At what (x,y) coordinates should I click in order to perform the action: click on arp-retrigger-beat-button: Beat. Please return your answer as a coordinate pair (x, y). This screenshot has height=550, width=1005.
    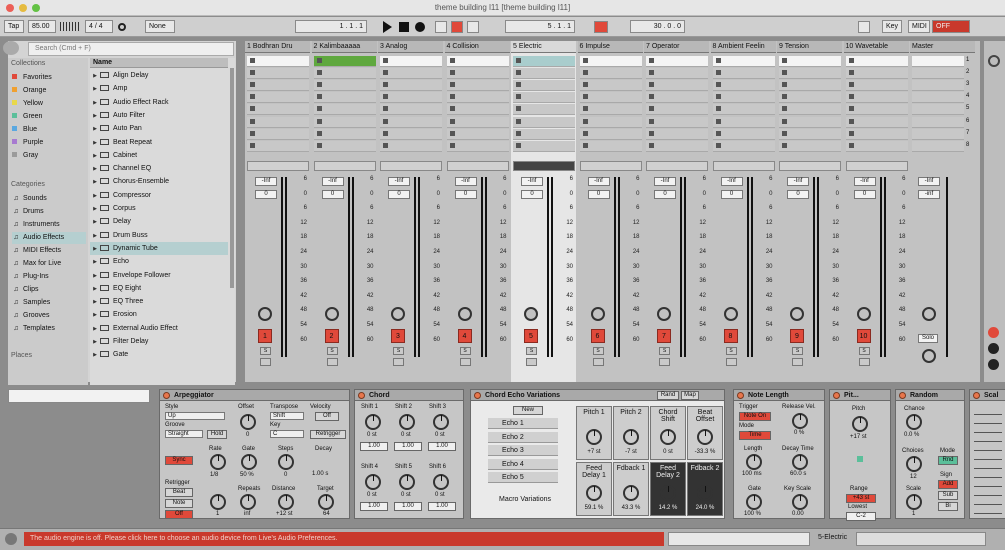
    Looking at the image, I should click on (179, 492).